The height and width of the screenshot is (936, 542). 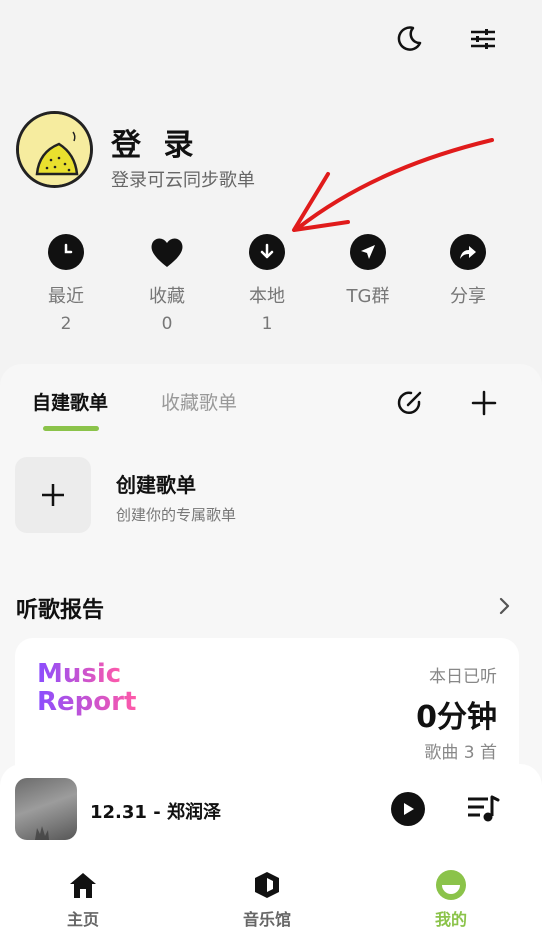 I want to click on today-label: 本日已听, so click(x=463, y=677).